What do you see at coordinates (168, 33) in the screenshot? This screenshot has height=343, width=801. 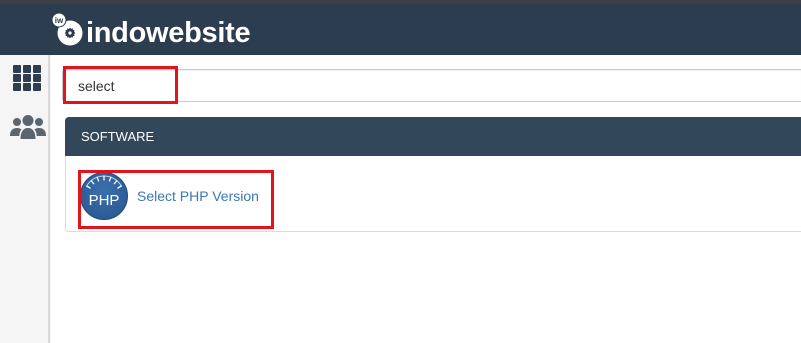 I see `brand-name: indowebsite` at bounding box center [168, 33].